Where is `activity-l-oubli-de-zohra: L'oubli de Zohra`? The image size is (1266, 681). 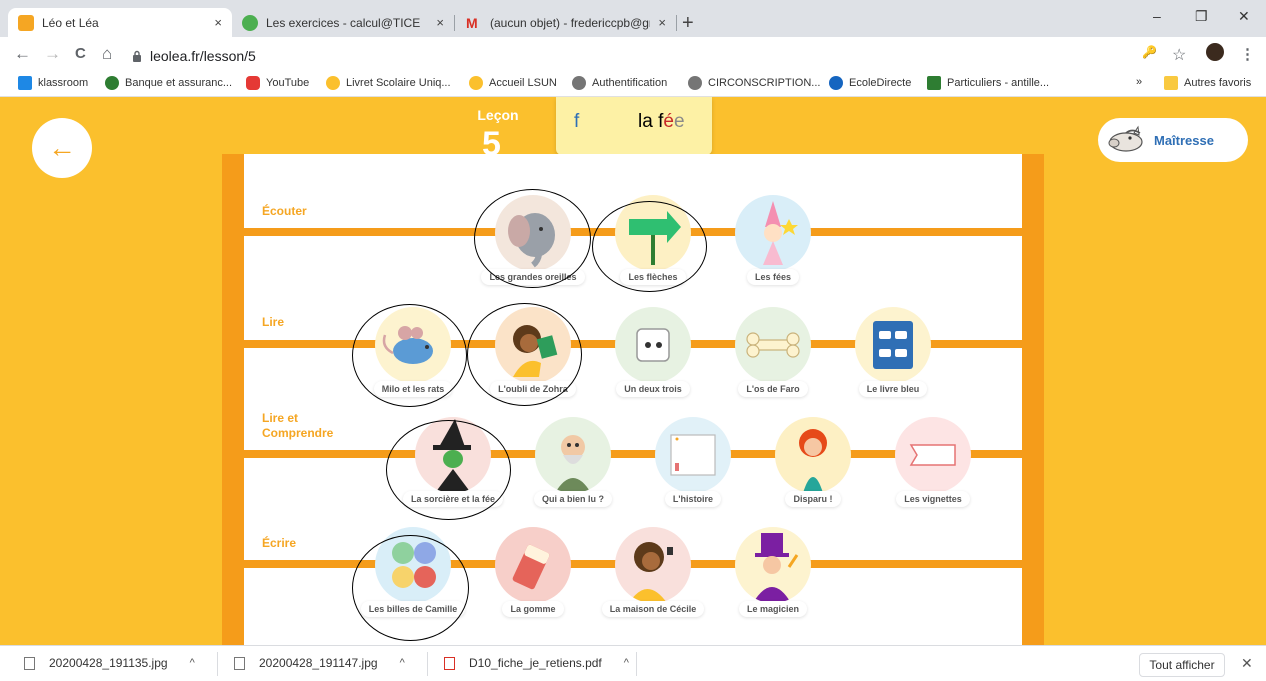
activity-l-oubli-de-zohra: L'oubli de Zohra is located at coordinates (533, 362).